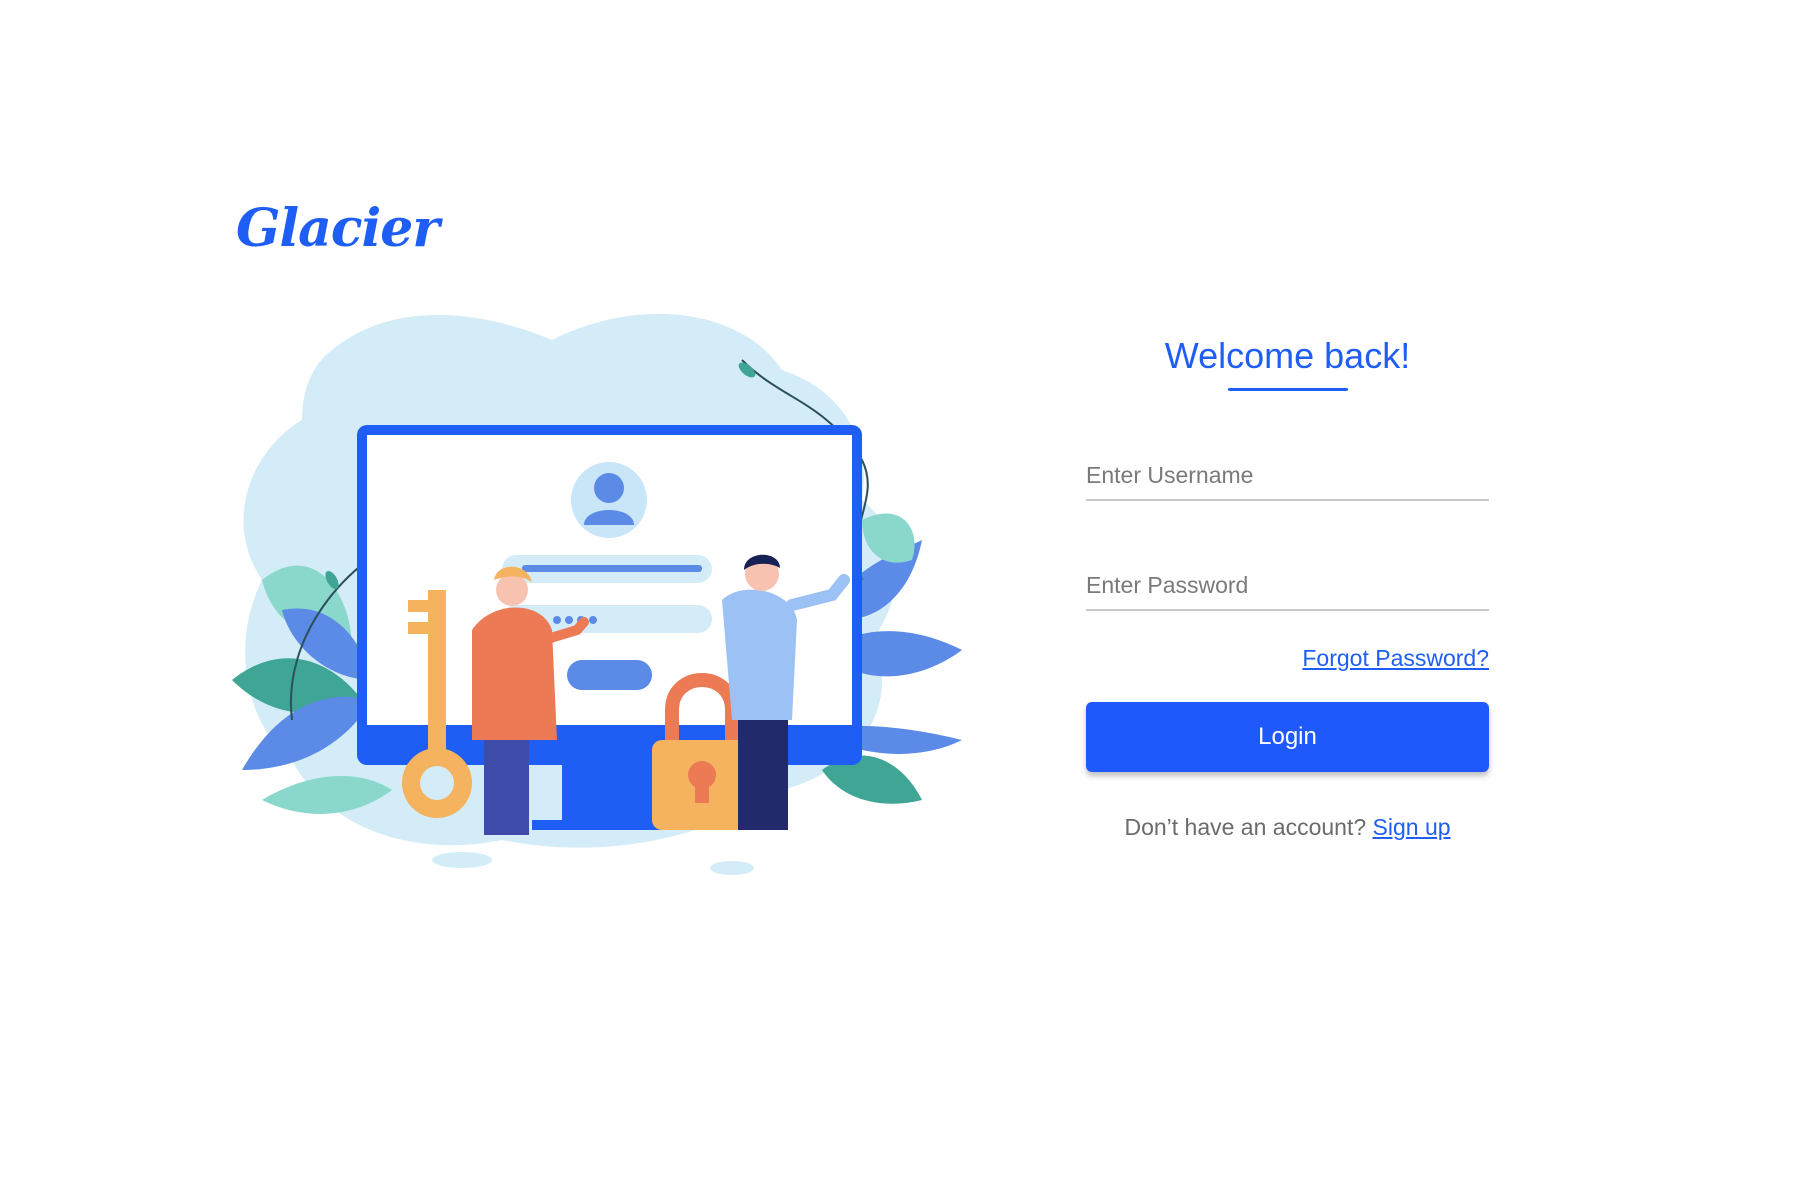  What do you see at coordinates (1412, 827) in the screenshot?
I see `signup-link: Sign up` at bounding box center [1412, 827].